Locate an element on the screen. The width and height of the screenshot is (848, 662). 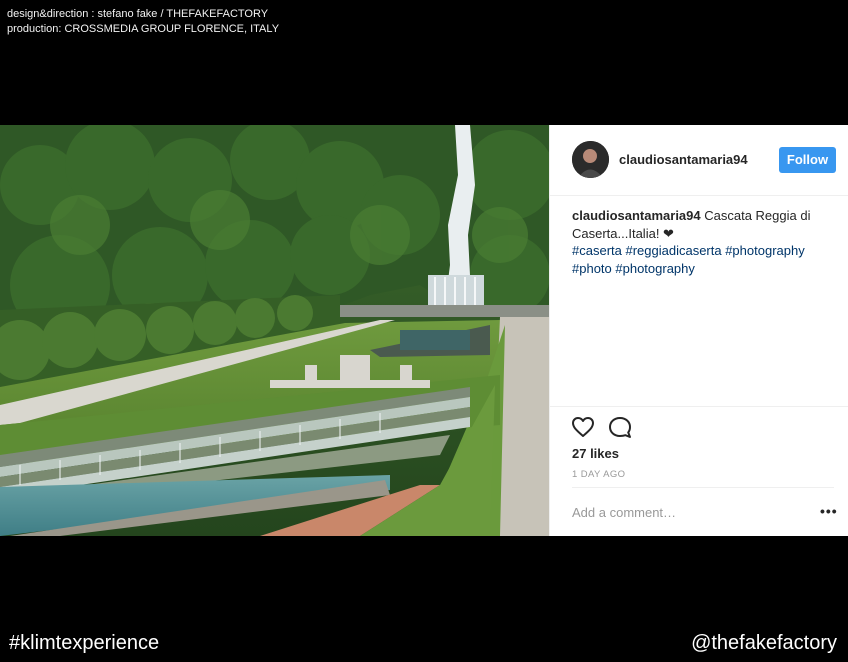
follow-button: Follow is located at coordinates (807, 160).